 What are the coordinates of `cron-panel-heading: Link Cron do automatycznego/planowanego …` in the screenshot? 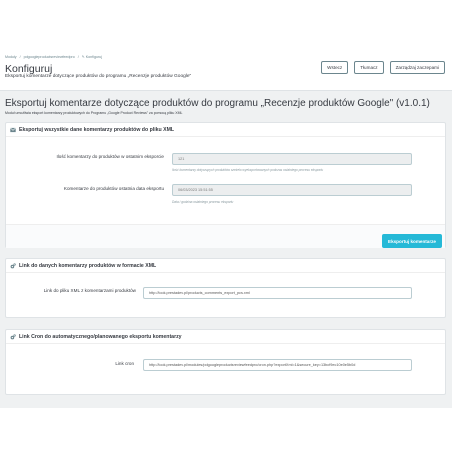 It's located at (225, 337).